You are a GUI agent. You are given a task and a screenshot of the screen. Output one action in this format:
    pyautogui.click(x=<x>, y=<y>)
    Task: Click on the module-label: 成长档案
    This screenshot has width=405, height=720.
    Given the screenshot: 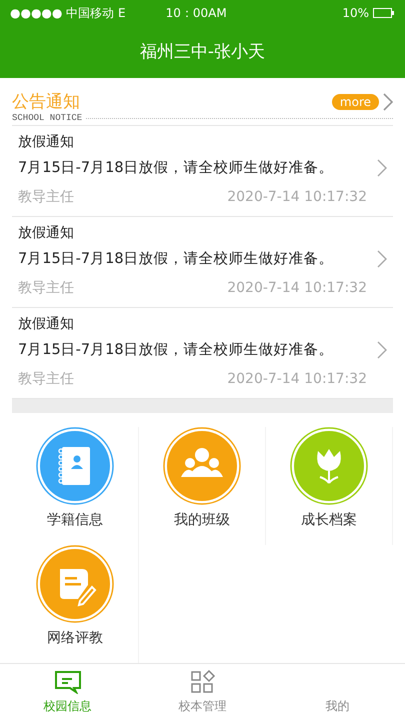 What is the action you would take?
    pyautogui.click(x=329, y=520)
    